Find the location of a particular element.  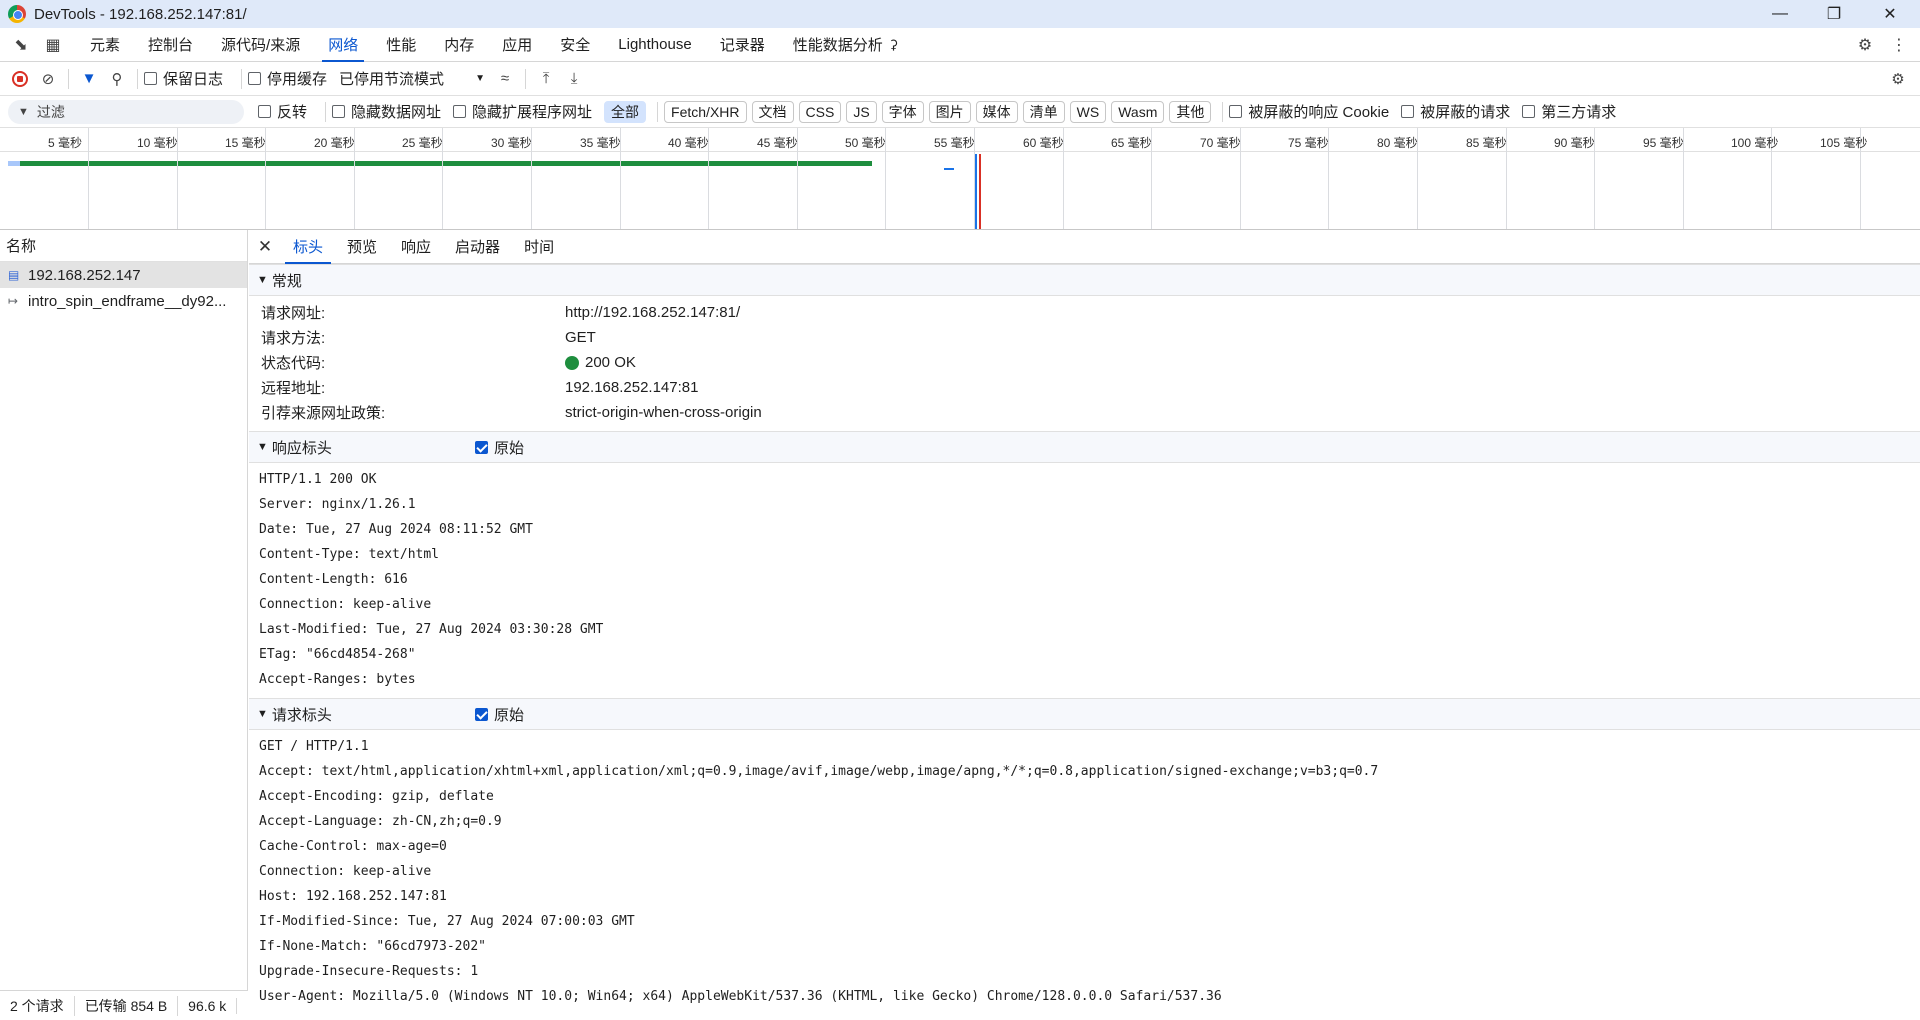

network-conditions-button: ≈ is located at coordinates (505, 79).